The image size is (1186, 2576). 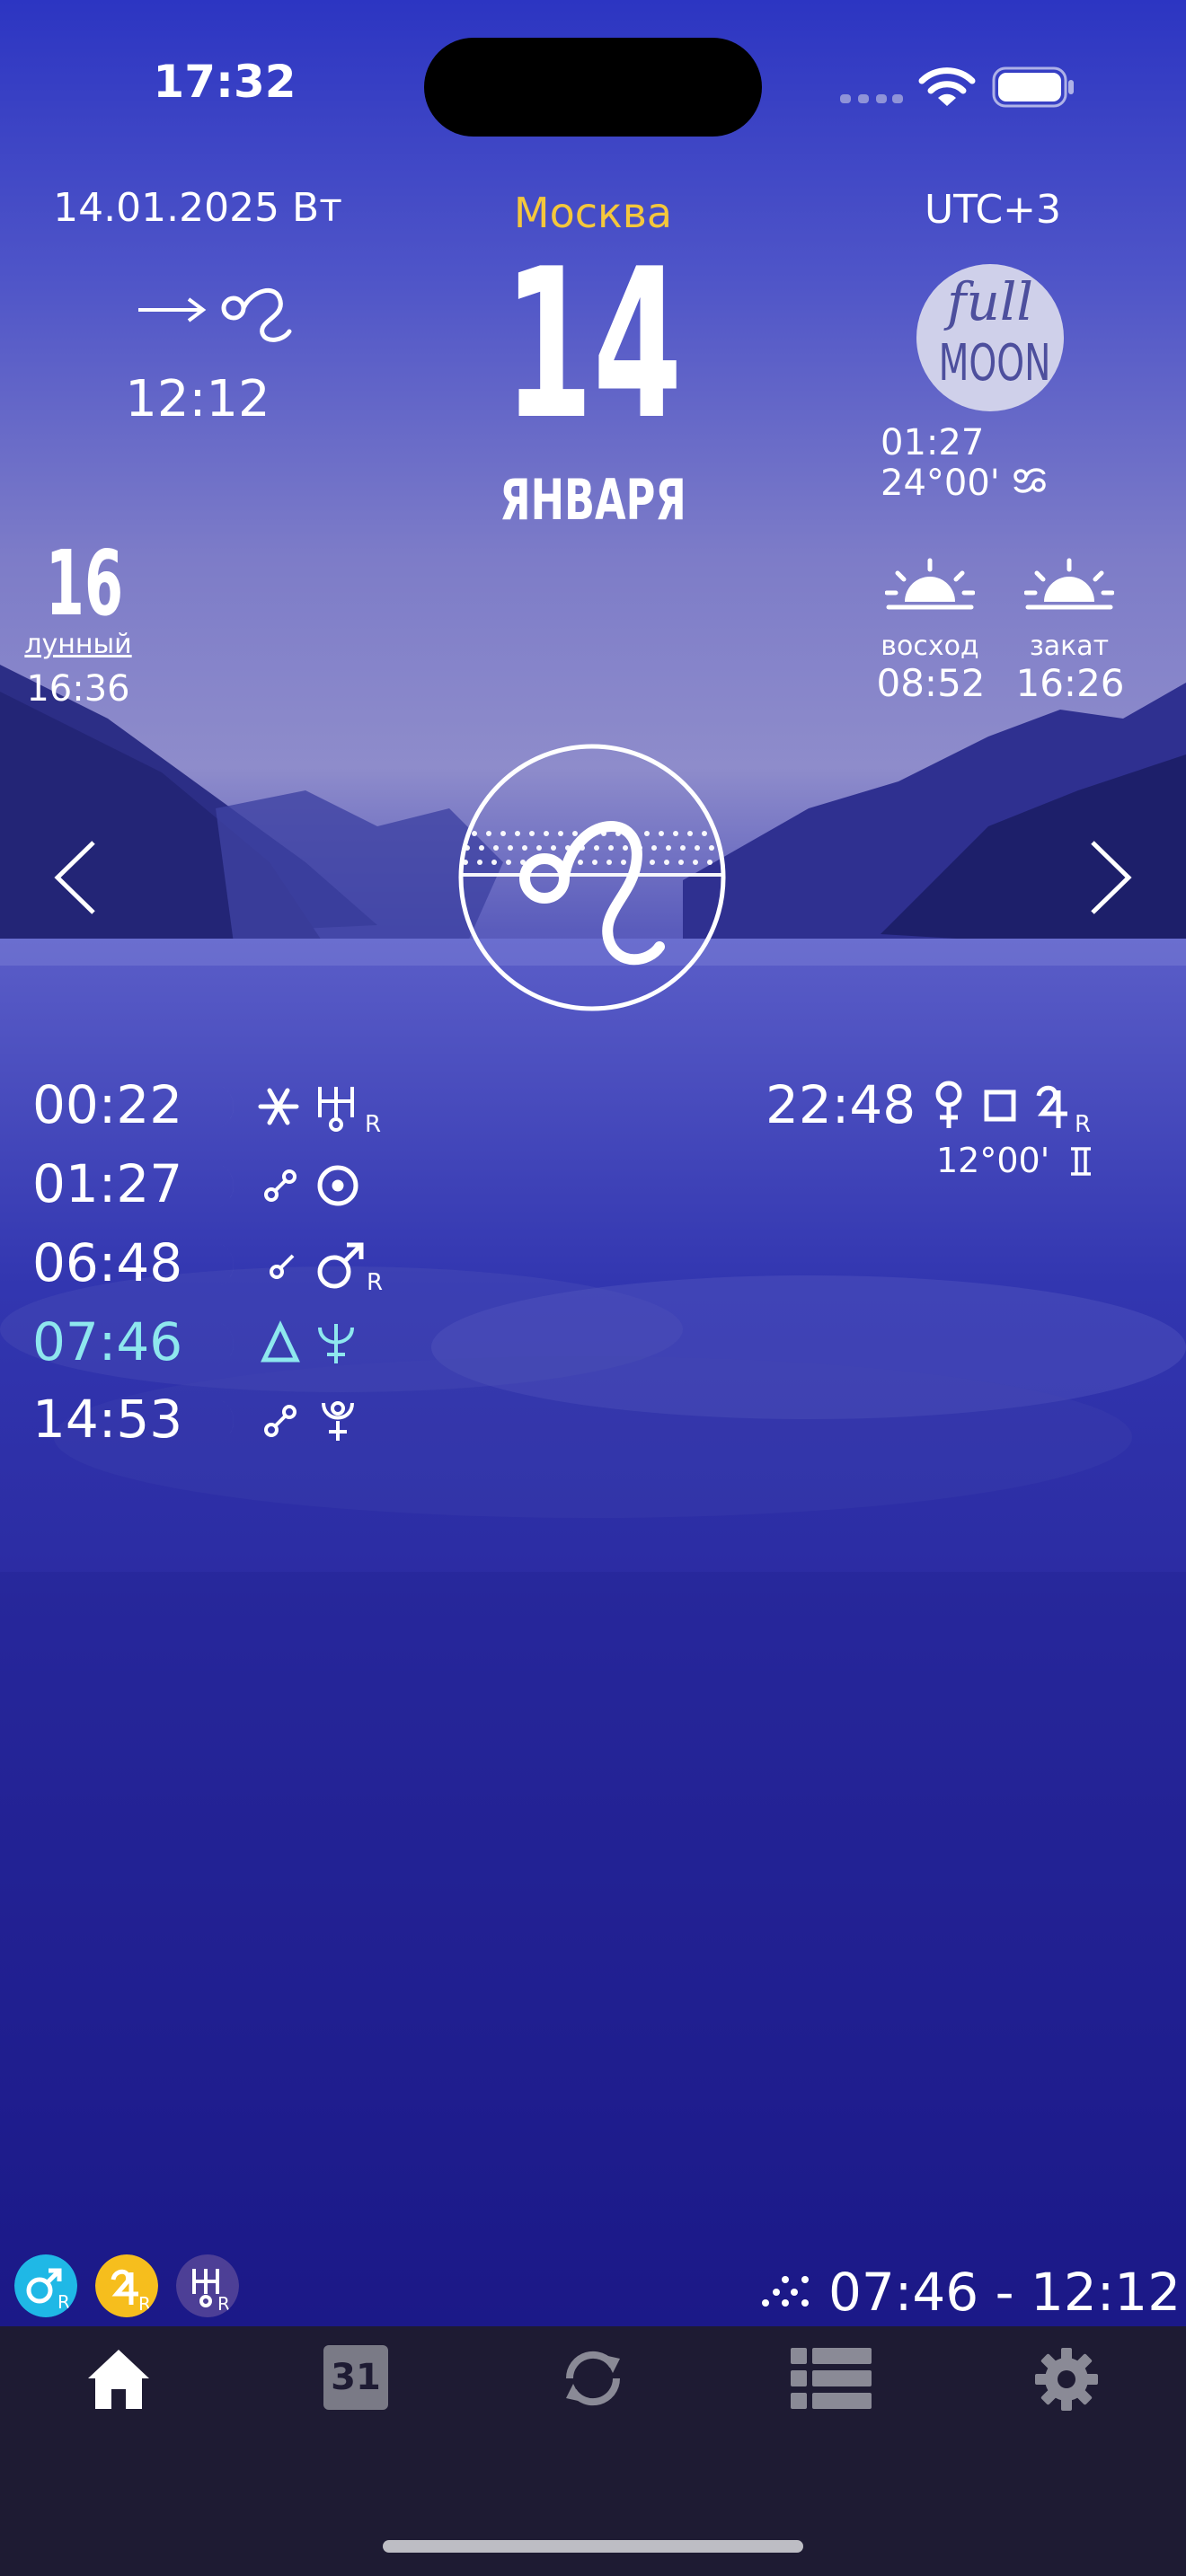 What do you see at coordinates (336, 1109) in the screenshot?
I see `uranus-glyph` at bounding box center [336, 1109].